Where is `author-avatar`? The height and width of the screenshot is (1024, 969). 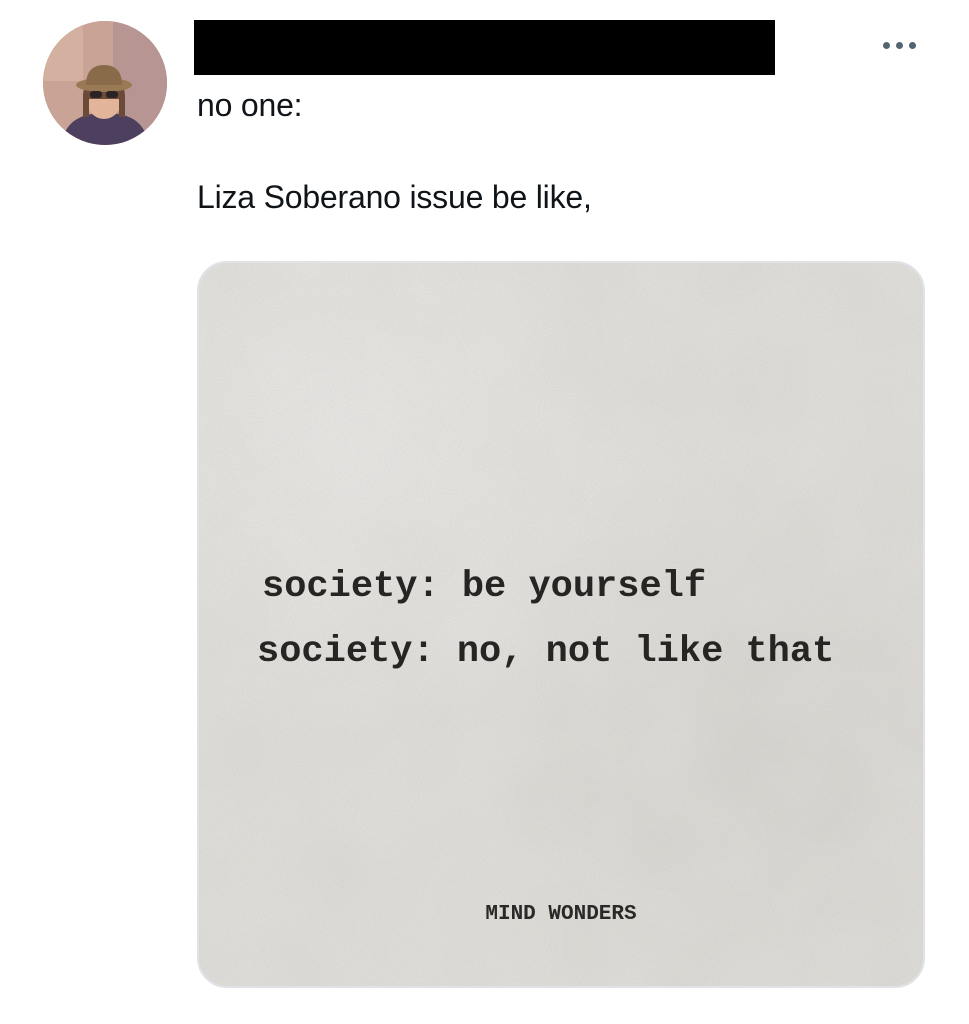
author-avatar is located at coordinates (105, 83).